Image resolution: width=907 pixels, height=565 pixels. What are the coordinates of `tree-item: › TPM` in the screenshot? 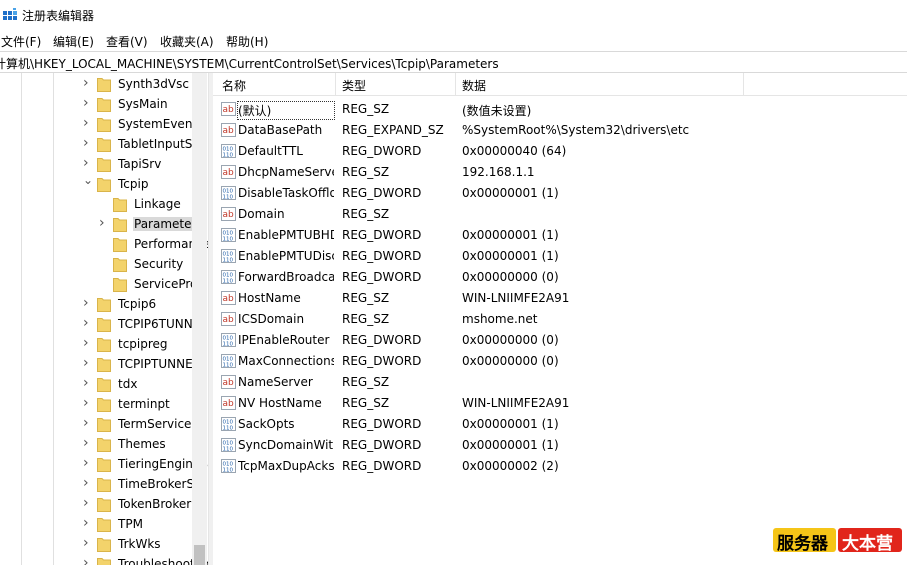 It's located at (145, 525).